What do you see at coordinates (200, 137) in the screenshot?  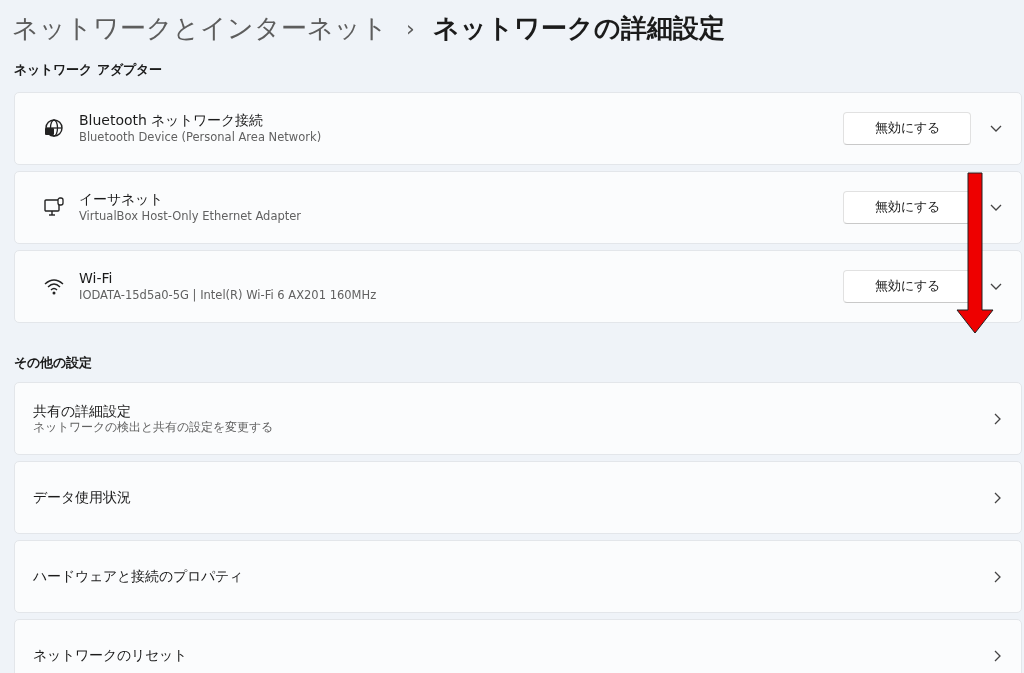 I see `adapter-description: Bluetooth Device (Personal Area Network)` at bounding box center [200, 137].